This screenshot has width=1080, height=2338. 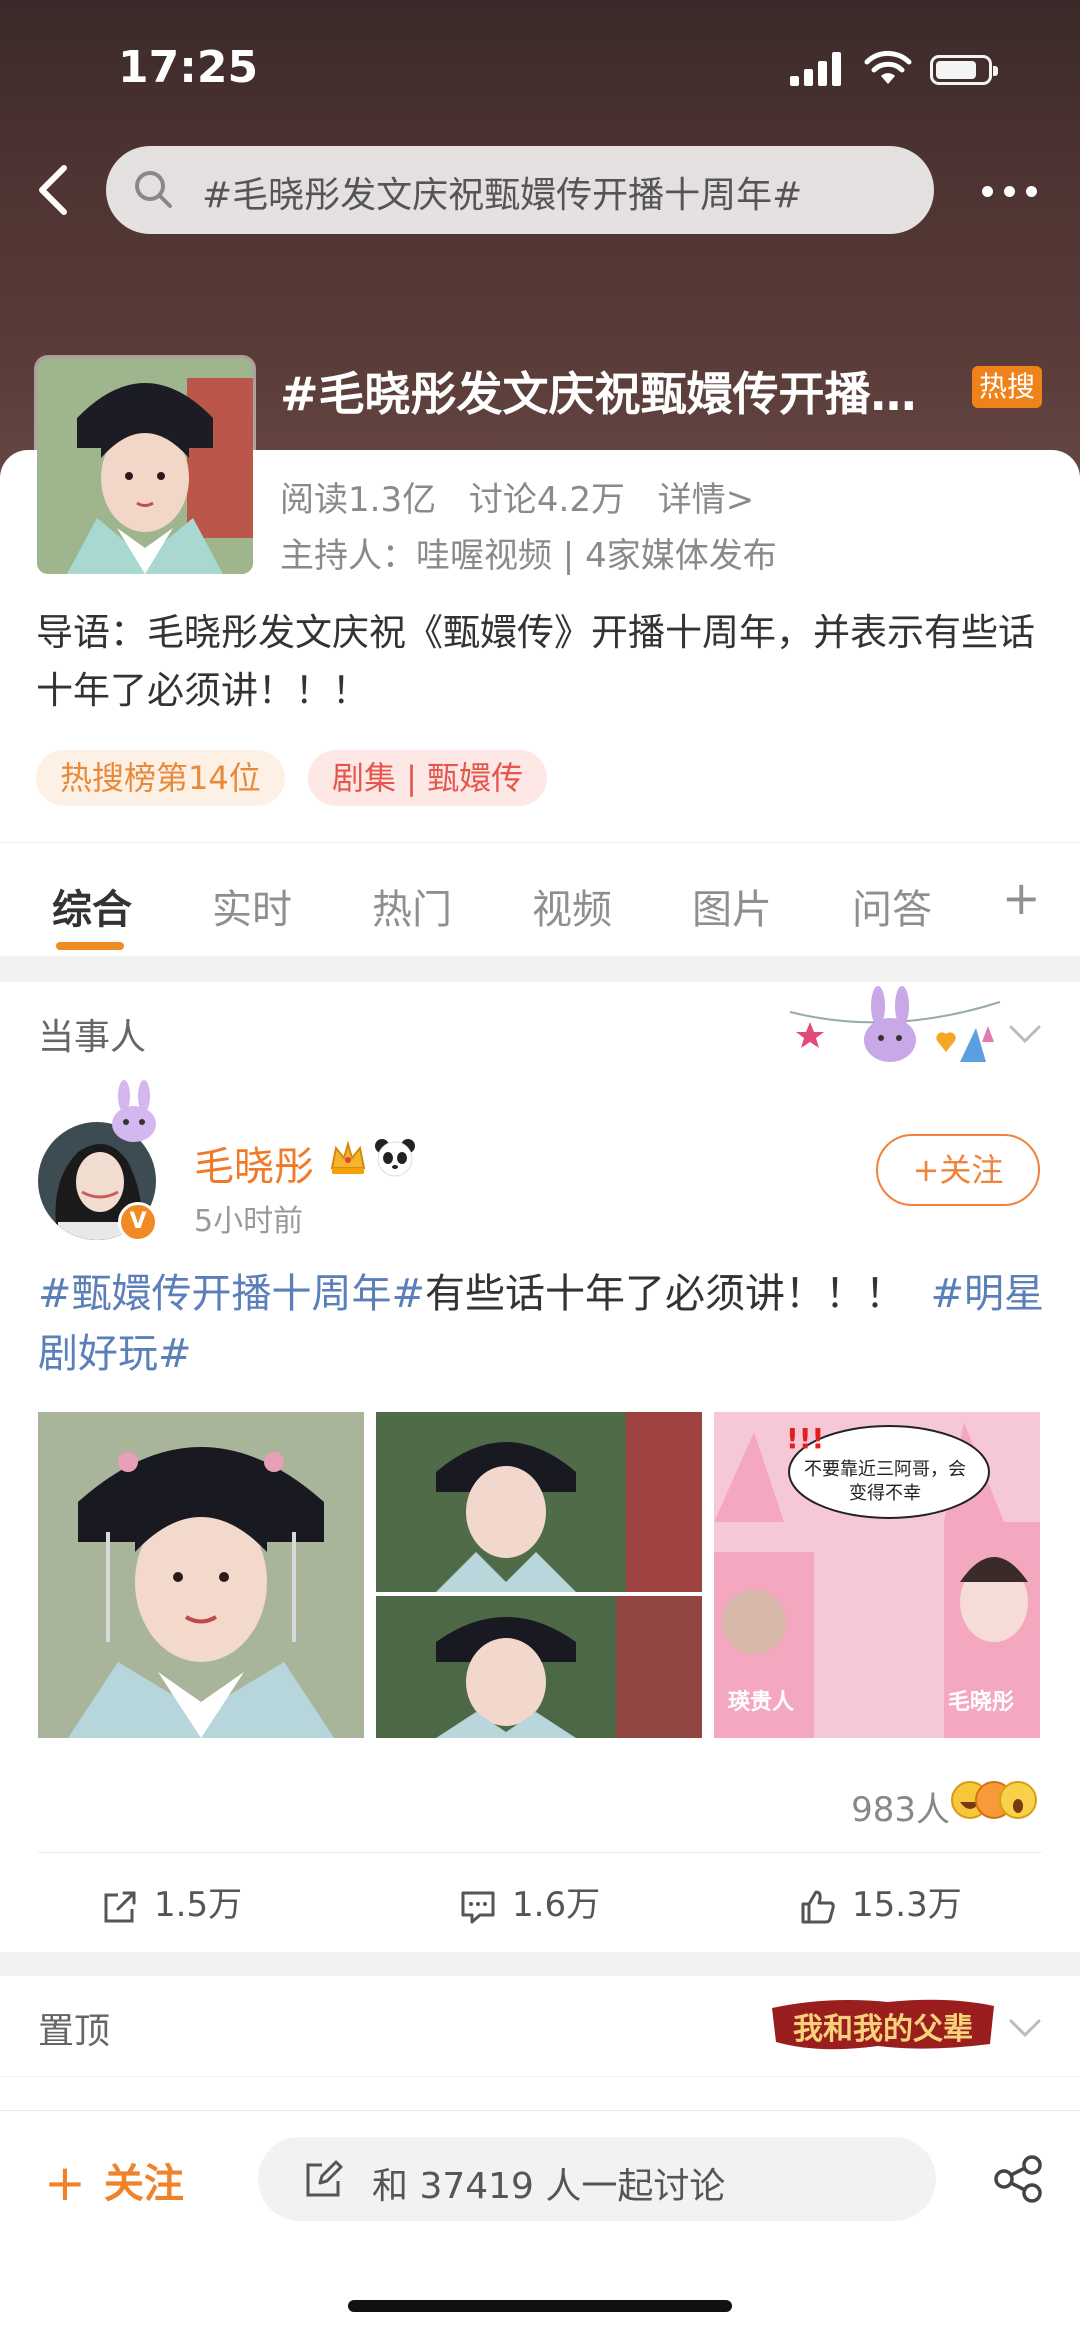 I want to click on post-image-portrait, so click(x=201, y=1575).